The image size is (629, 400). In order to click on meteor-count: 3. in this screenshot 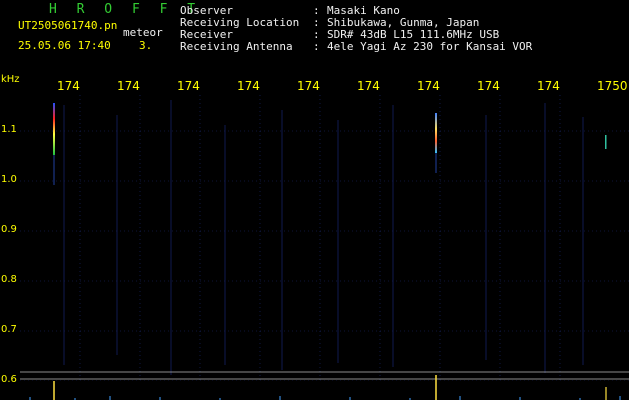, I will do `click(146, 45)`.